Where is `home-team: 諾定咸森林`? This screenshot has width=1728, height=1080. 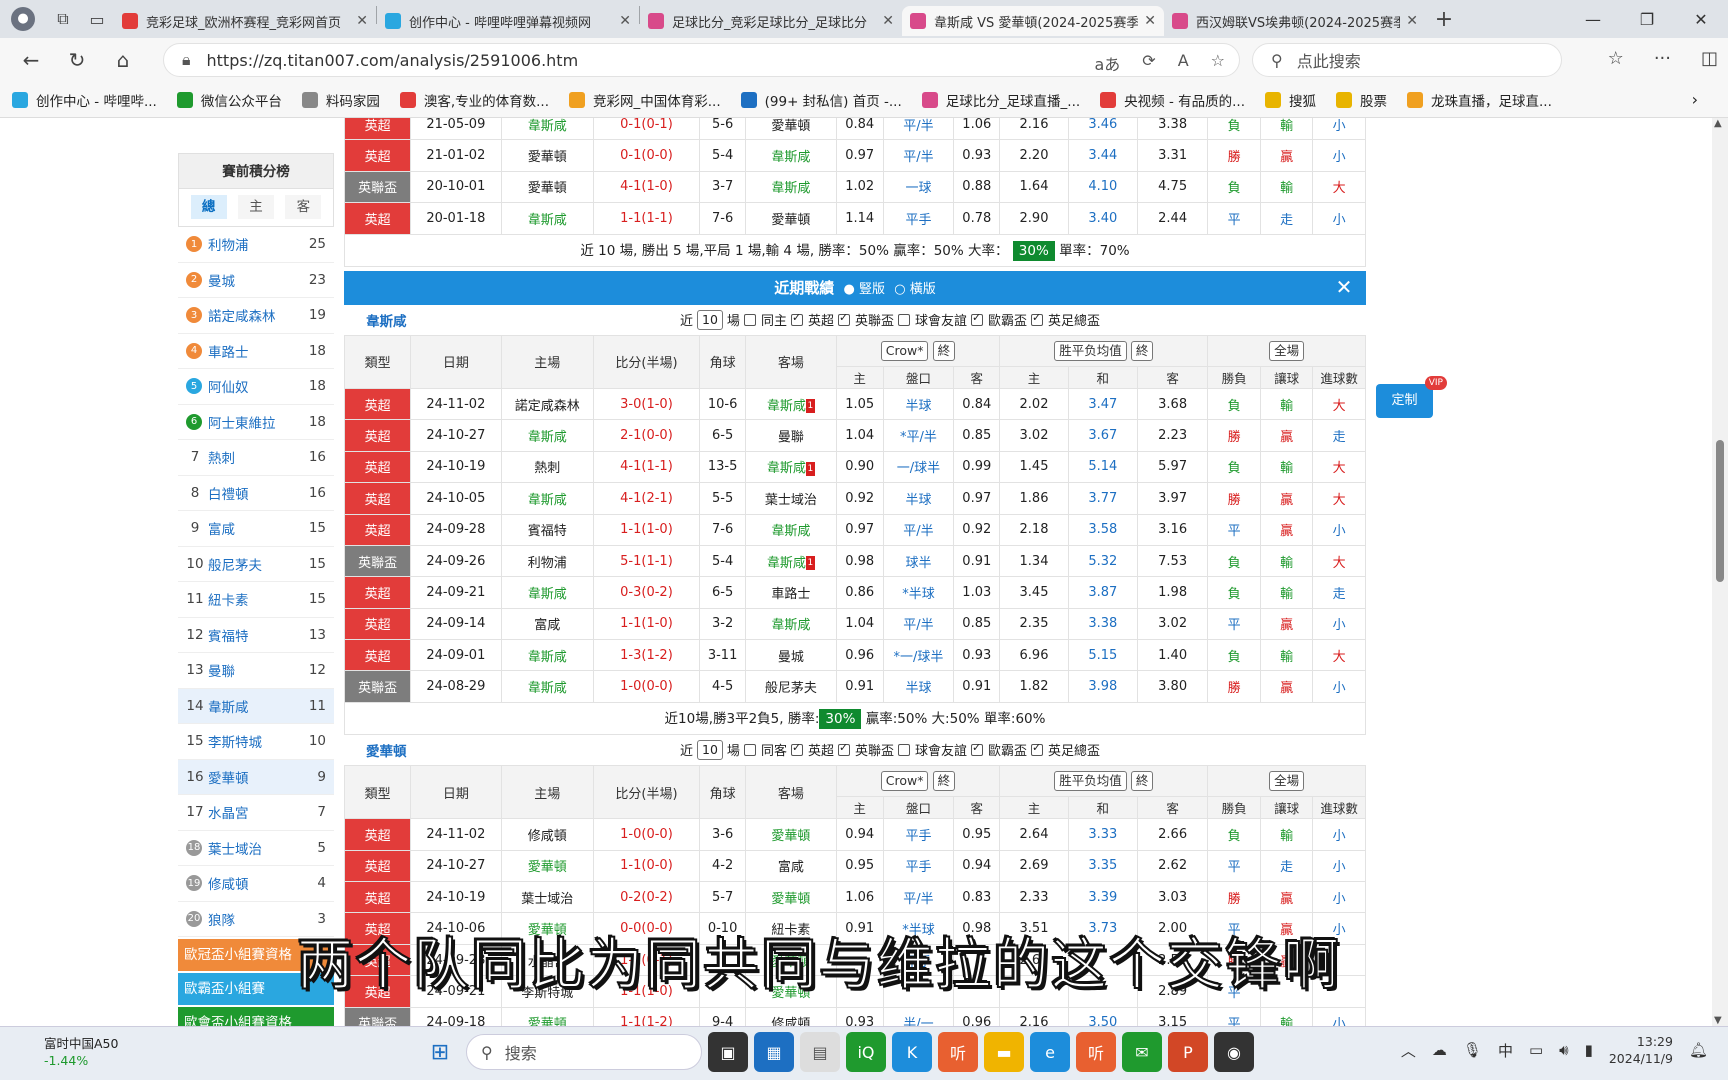
home-team: 諾定咸森林 is located at coordinates (547, 404).